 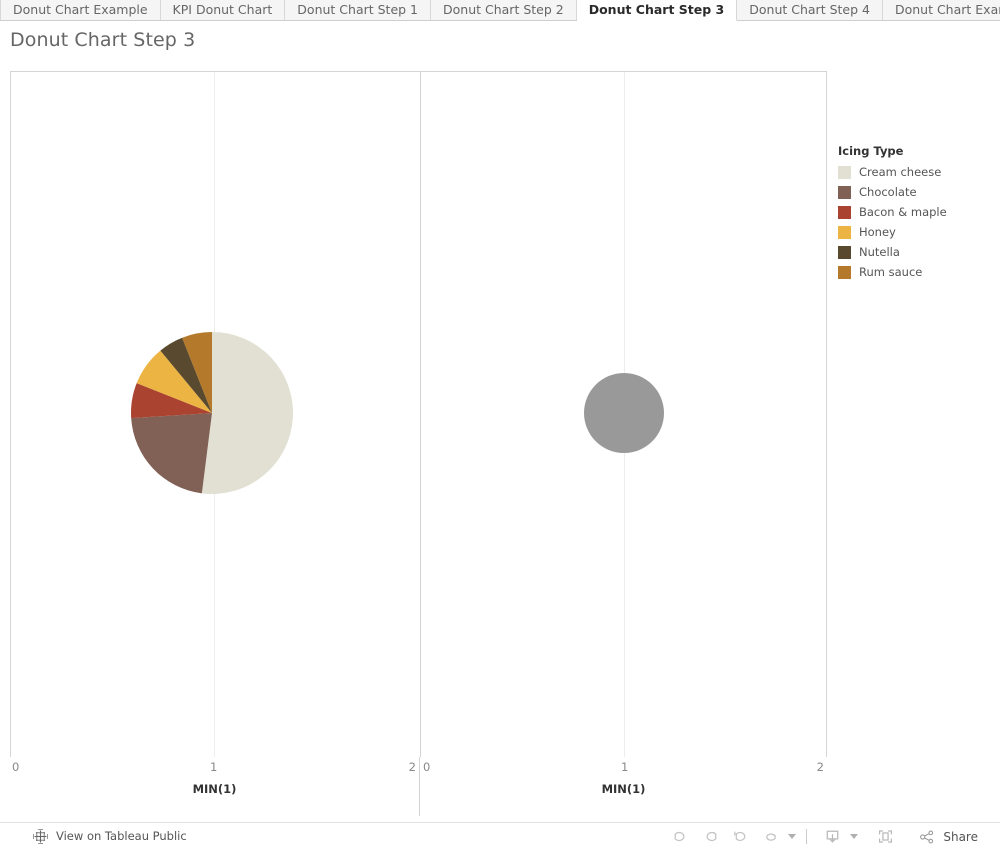 I want to click on tab-label: Donut Chart Examples 2, so click(x=947, y=9).